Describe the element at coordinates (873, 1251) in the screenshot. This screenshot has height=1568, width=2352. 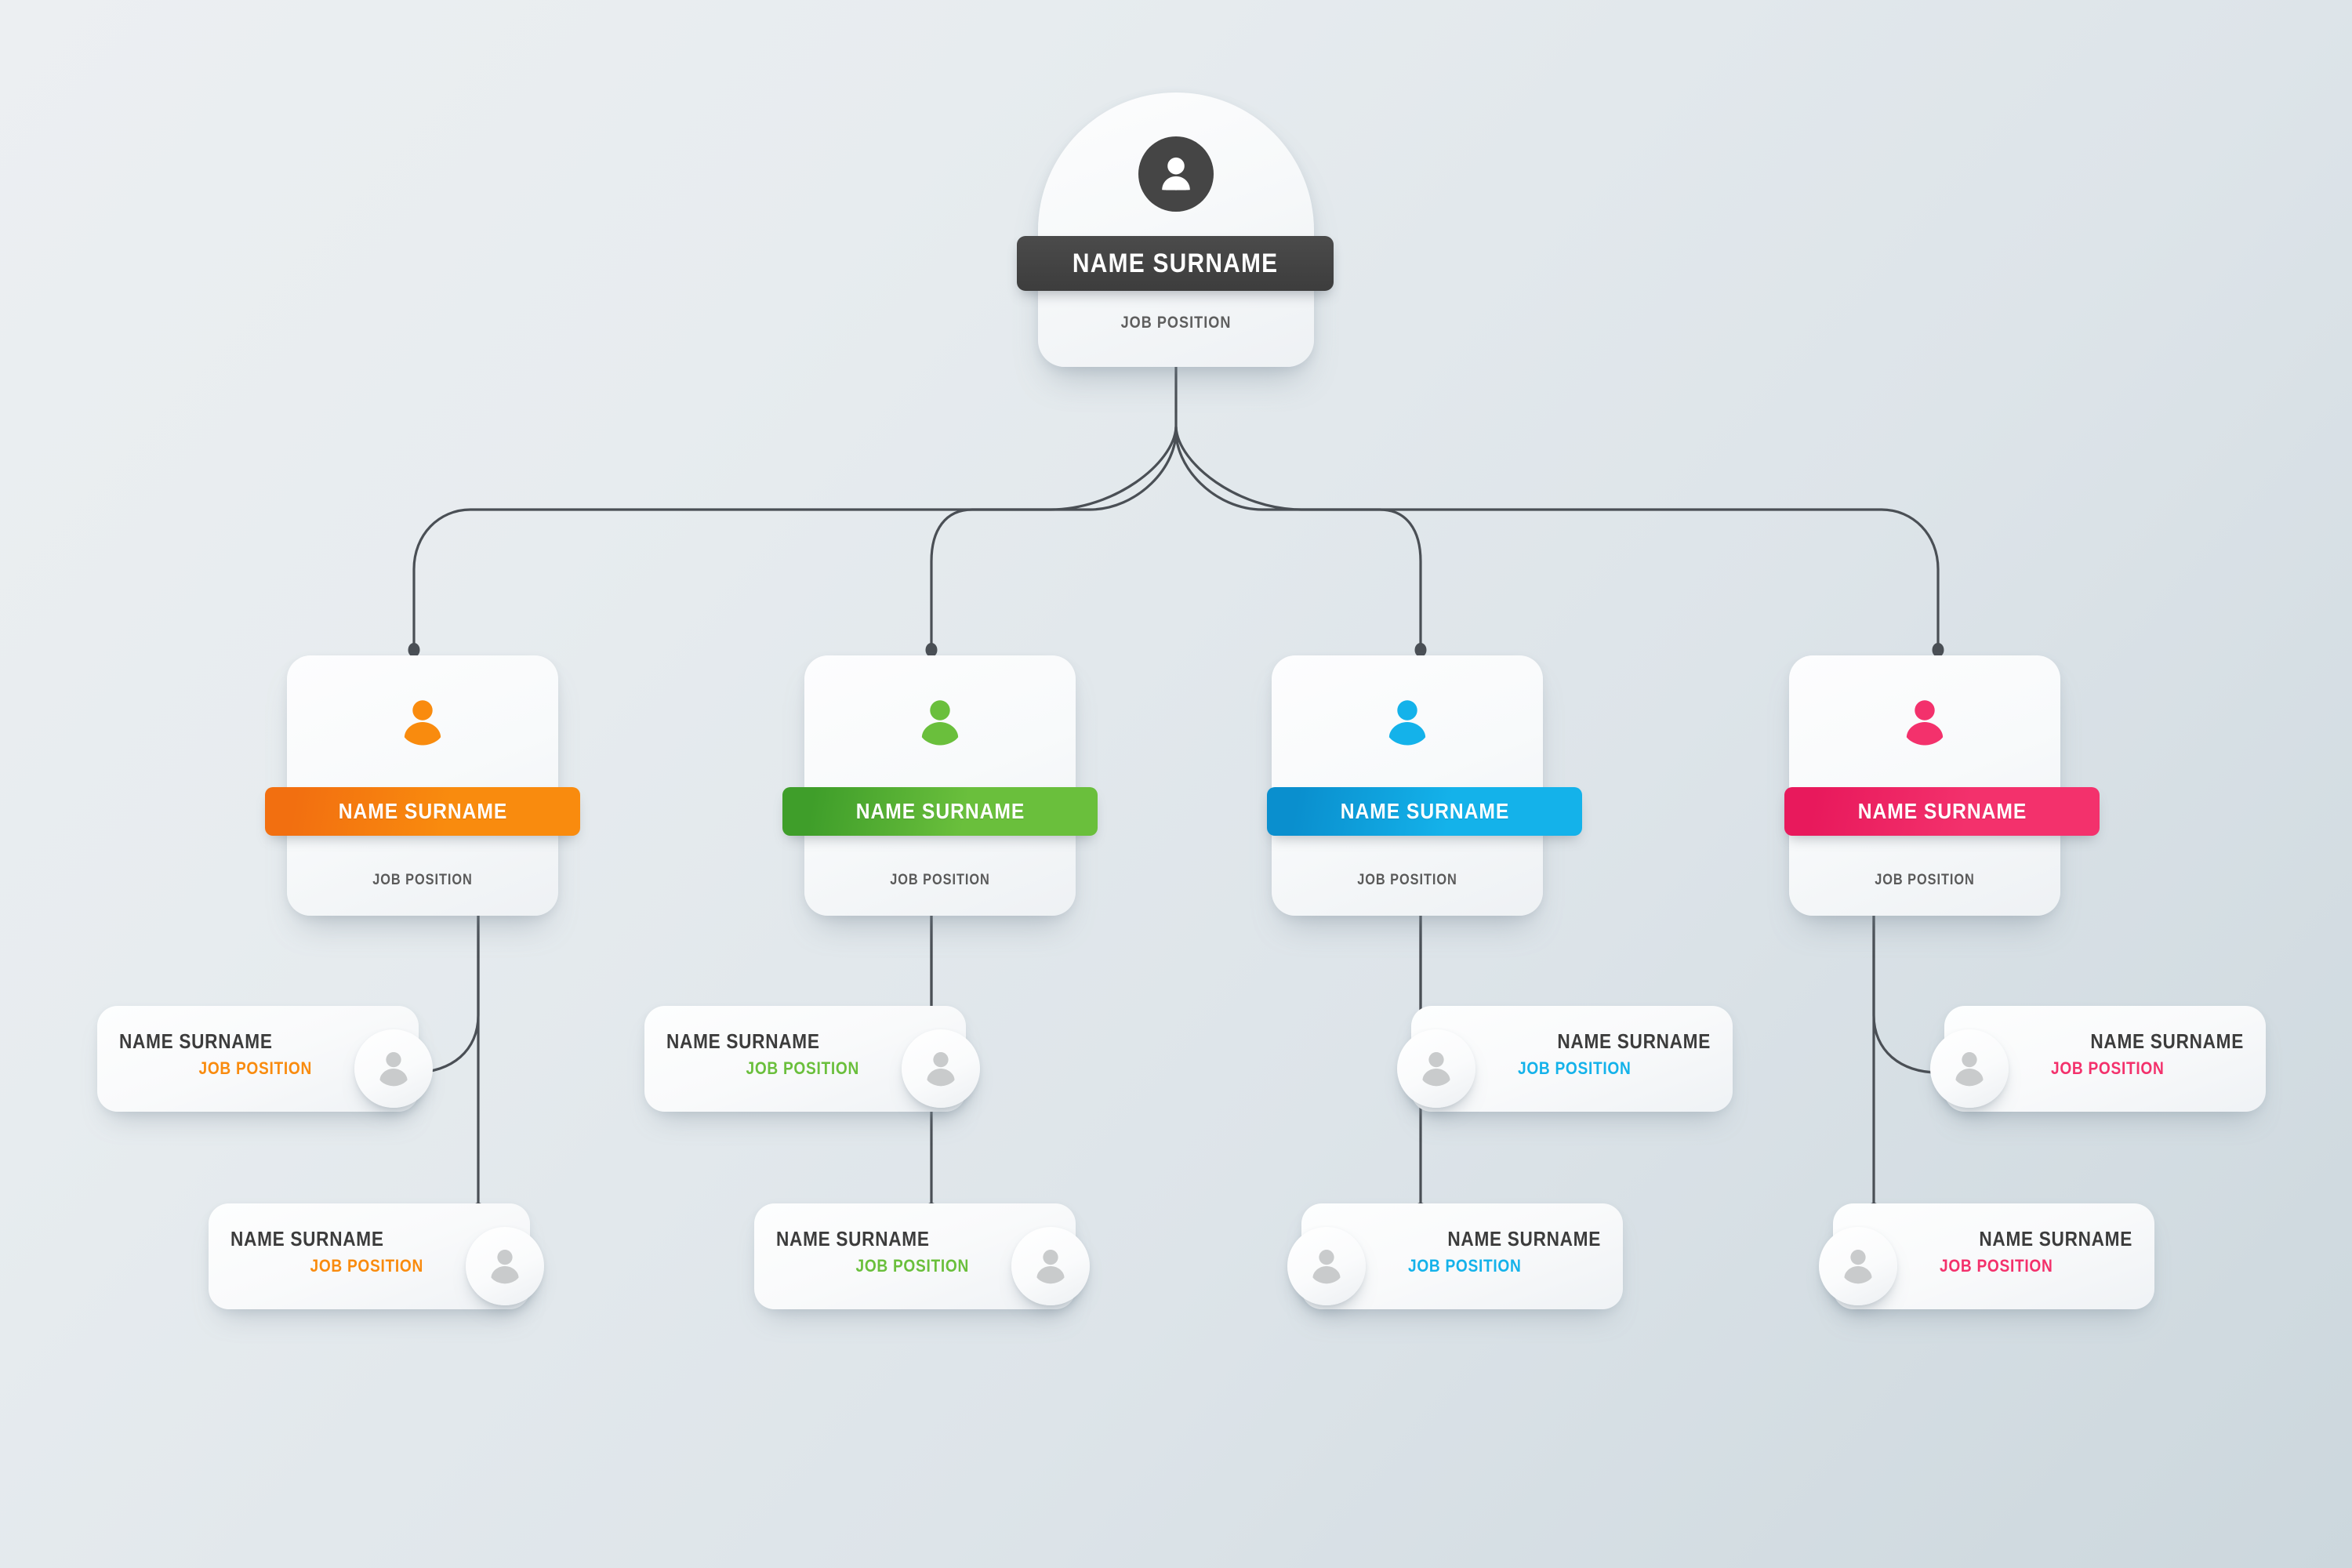
I see `org-leaf-green-2-text: NAME SURNAME JOB POSITION` at that location.